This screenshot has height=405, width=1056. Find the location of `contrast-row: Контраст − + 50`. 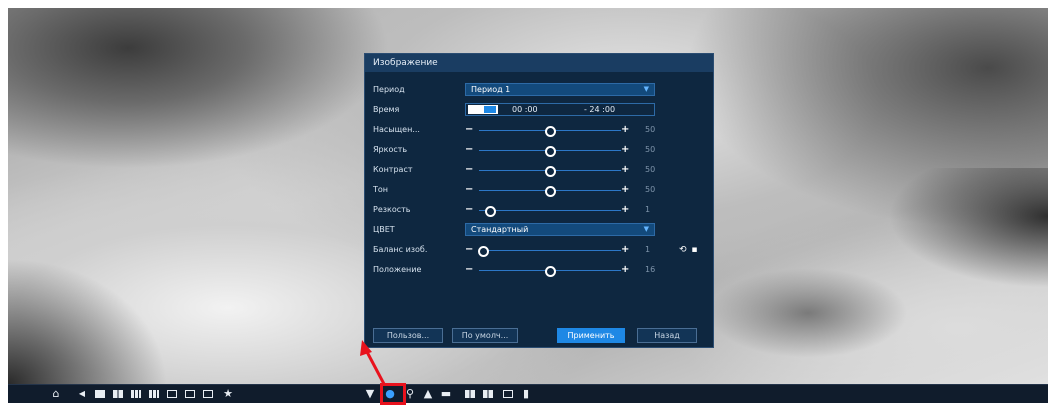

contrast-row: Контраст − + 50 is located at coordinates (540, 170).